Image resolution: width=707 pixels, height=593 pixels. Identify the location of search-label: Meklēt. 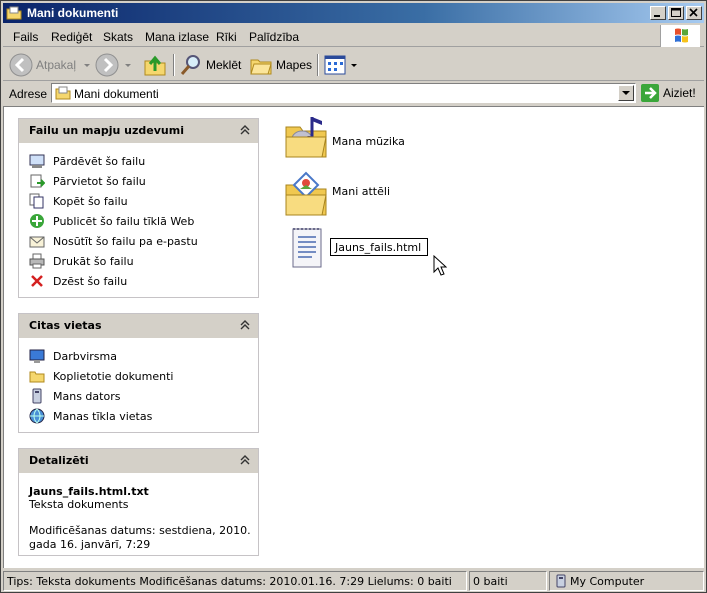
(224, 65).